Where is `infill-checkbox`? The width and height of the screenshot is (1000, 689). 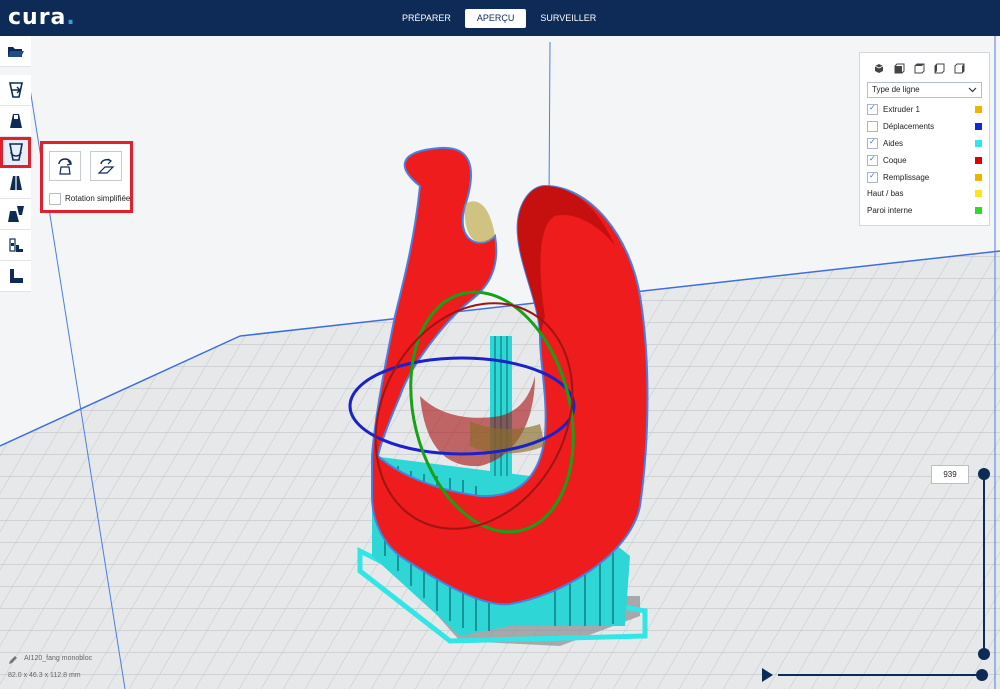 infill-checkbox is located at coordinates (872, 177).